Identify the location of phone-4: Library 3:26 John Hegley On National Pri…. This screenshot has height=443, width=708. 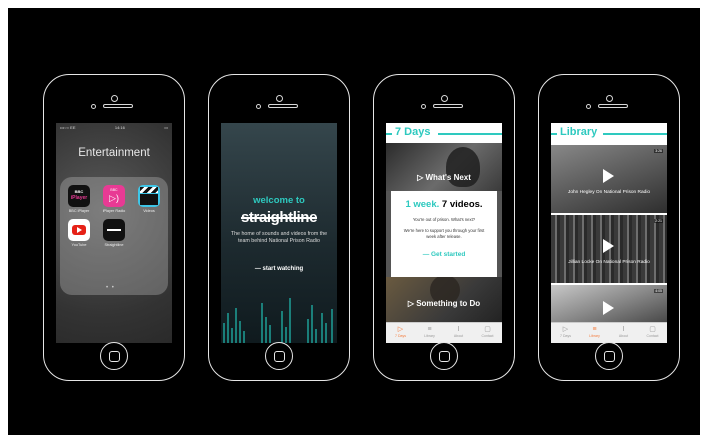
(609, 227).